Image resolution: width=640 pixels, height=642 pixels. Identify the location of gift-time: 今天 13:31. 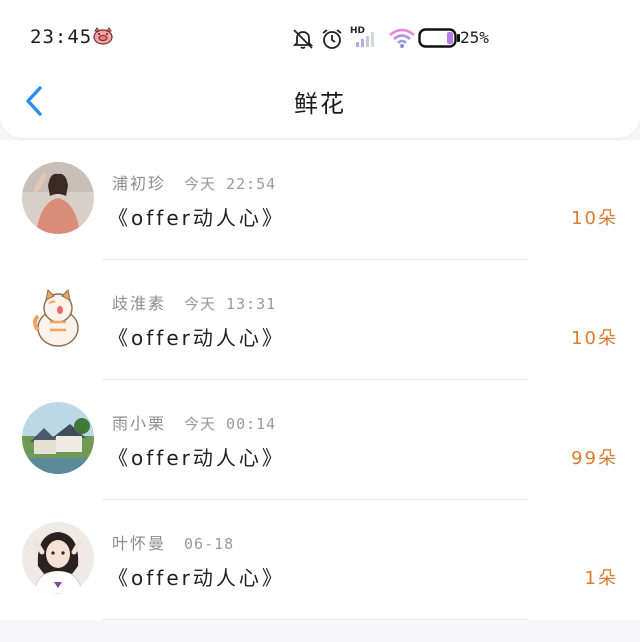
(230, 304).